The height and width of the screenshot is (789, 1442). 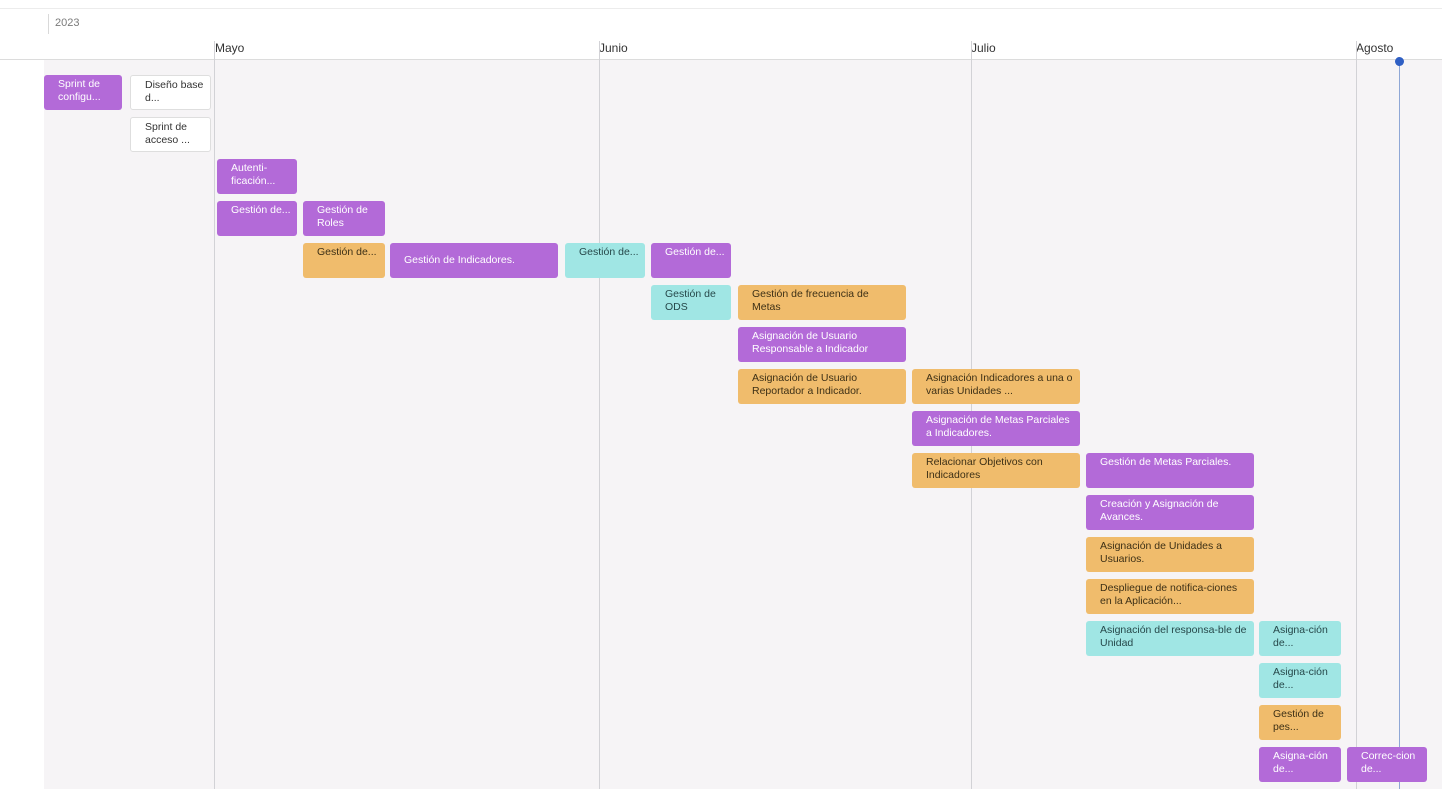 I want to click on card-gestion-frecuencia-metas: Gestión de frecuencia de Metas, so click(x=822, y=302).